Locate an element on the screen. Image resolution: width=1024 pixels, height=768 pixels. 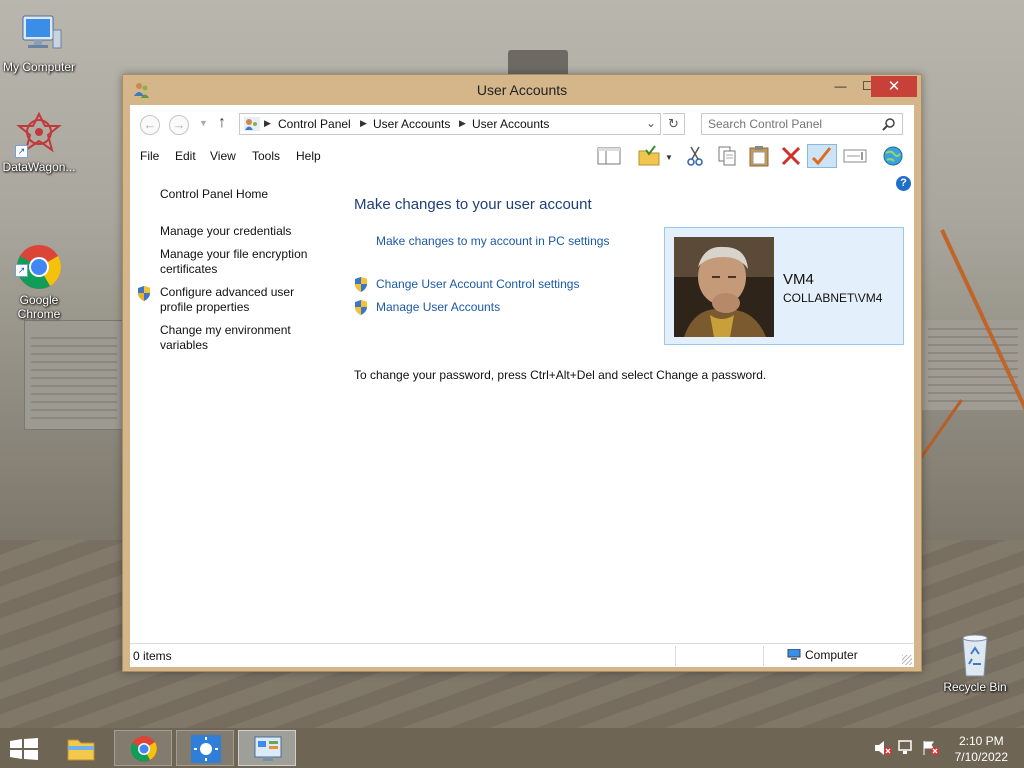
resize-grip is located at coordinates (907, 660).